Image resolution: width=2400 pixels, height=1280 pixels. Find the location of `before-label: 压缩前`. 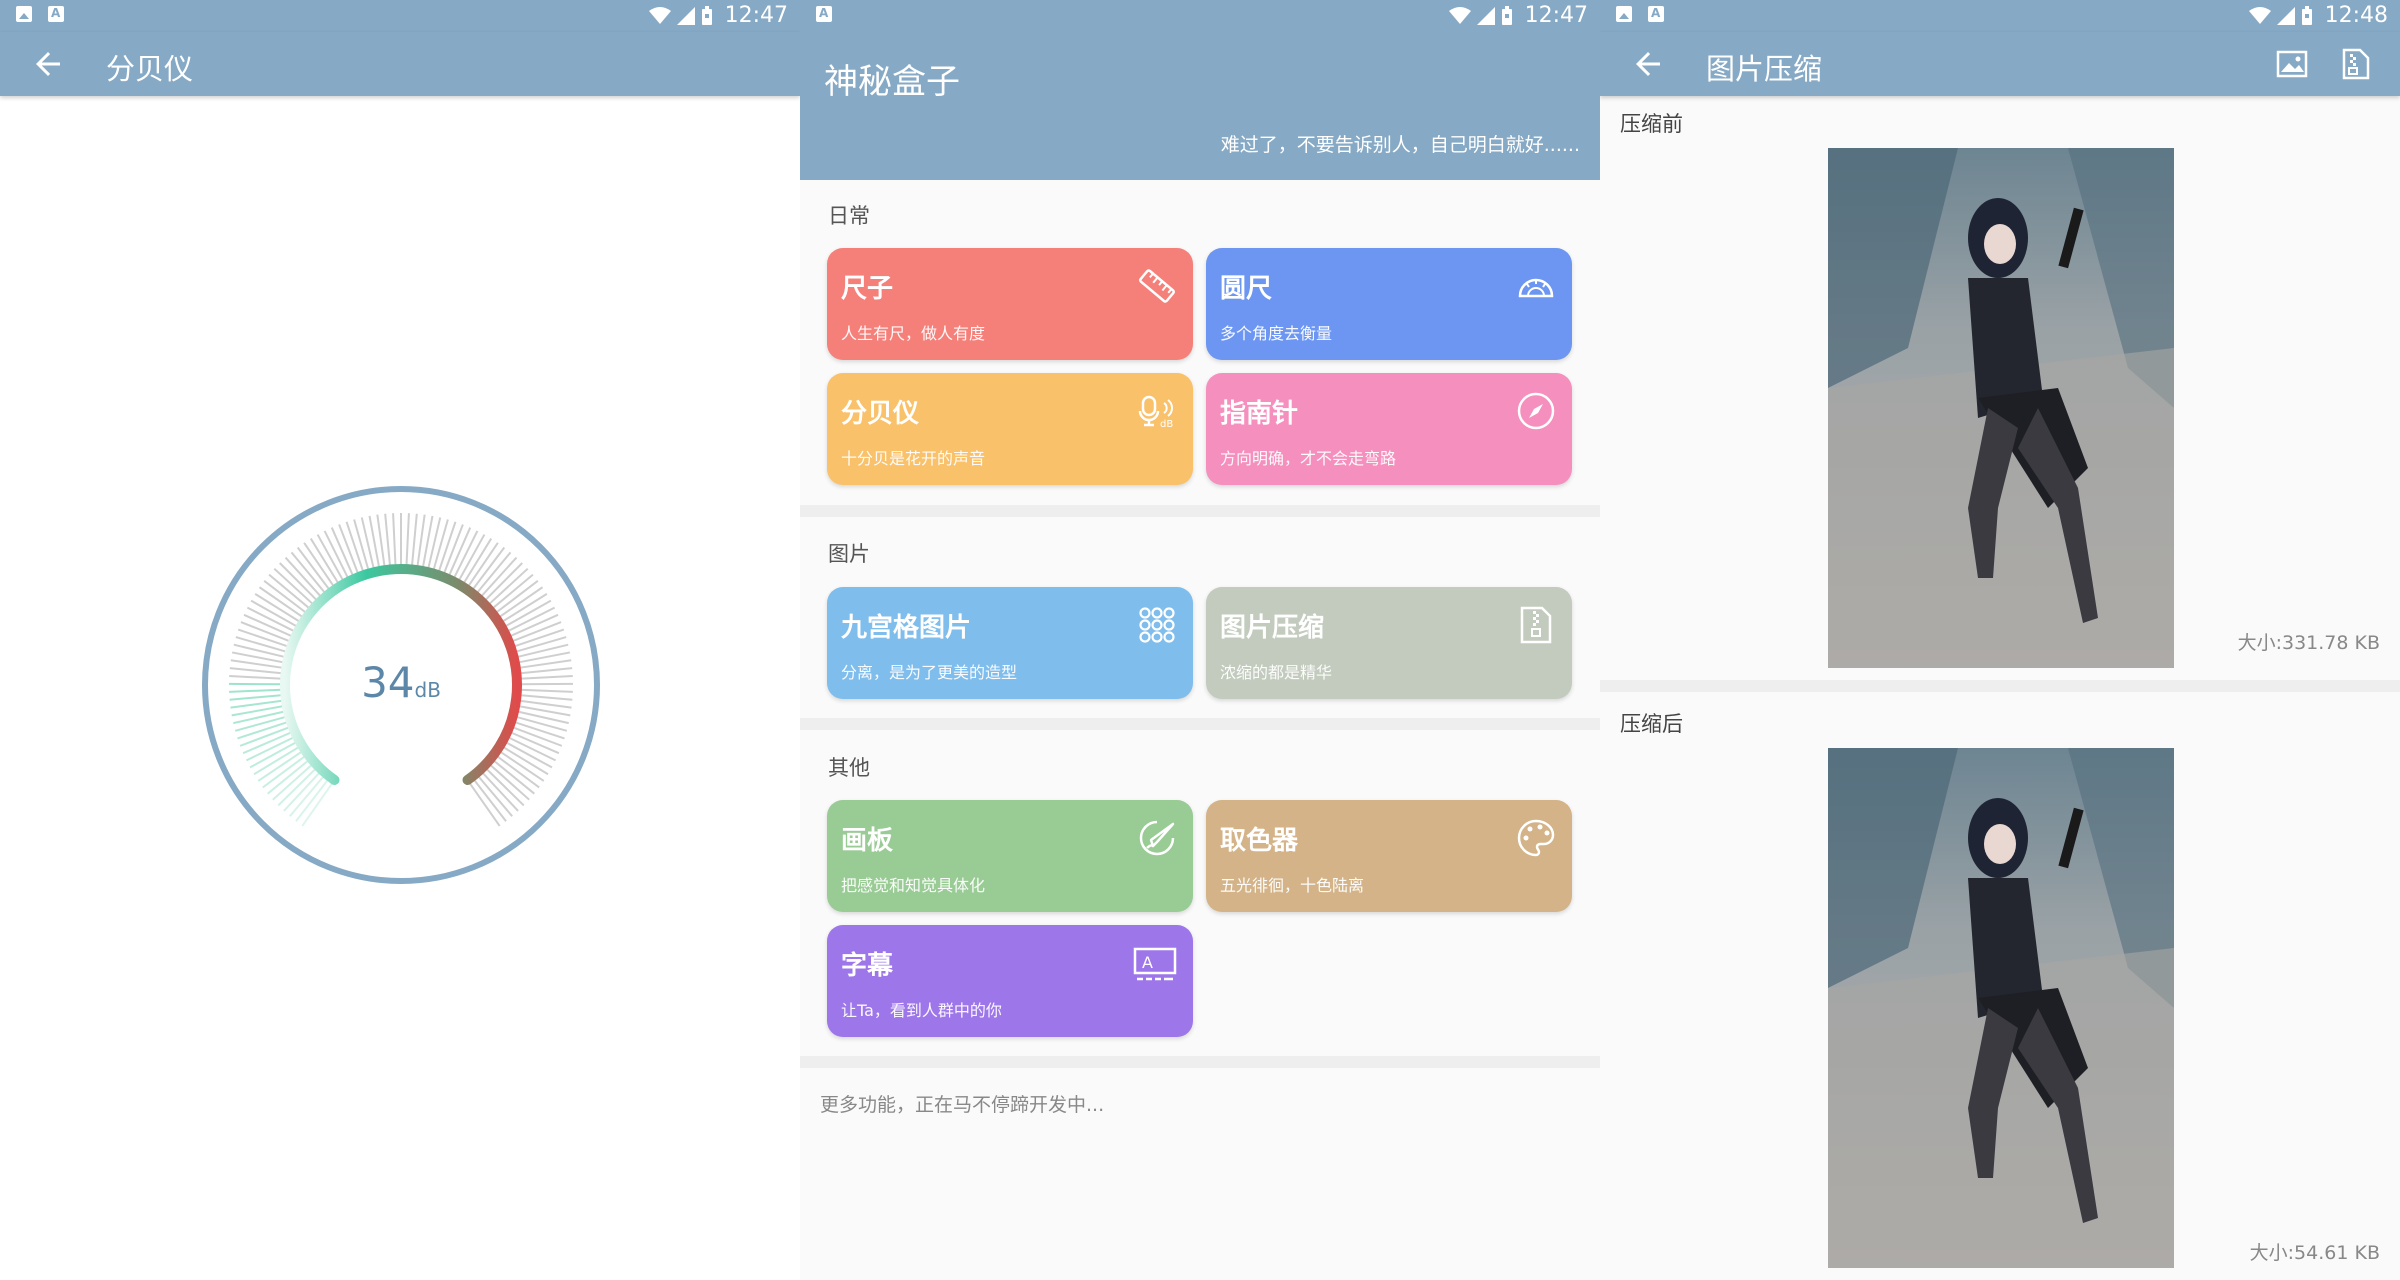

before-label: 压缩前 is located at coordinates (1651, 124).